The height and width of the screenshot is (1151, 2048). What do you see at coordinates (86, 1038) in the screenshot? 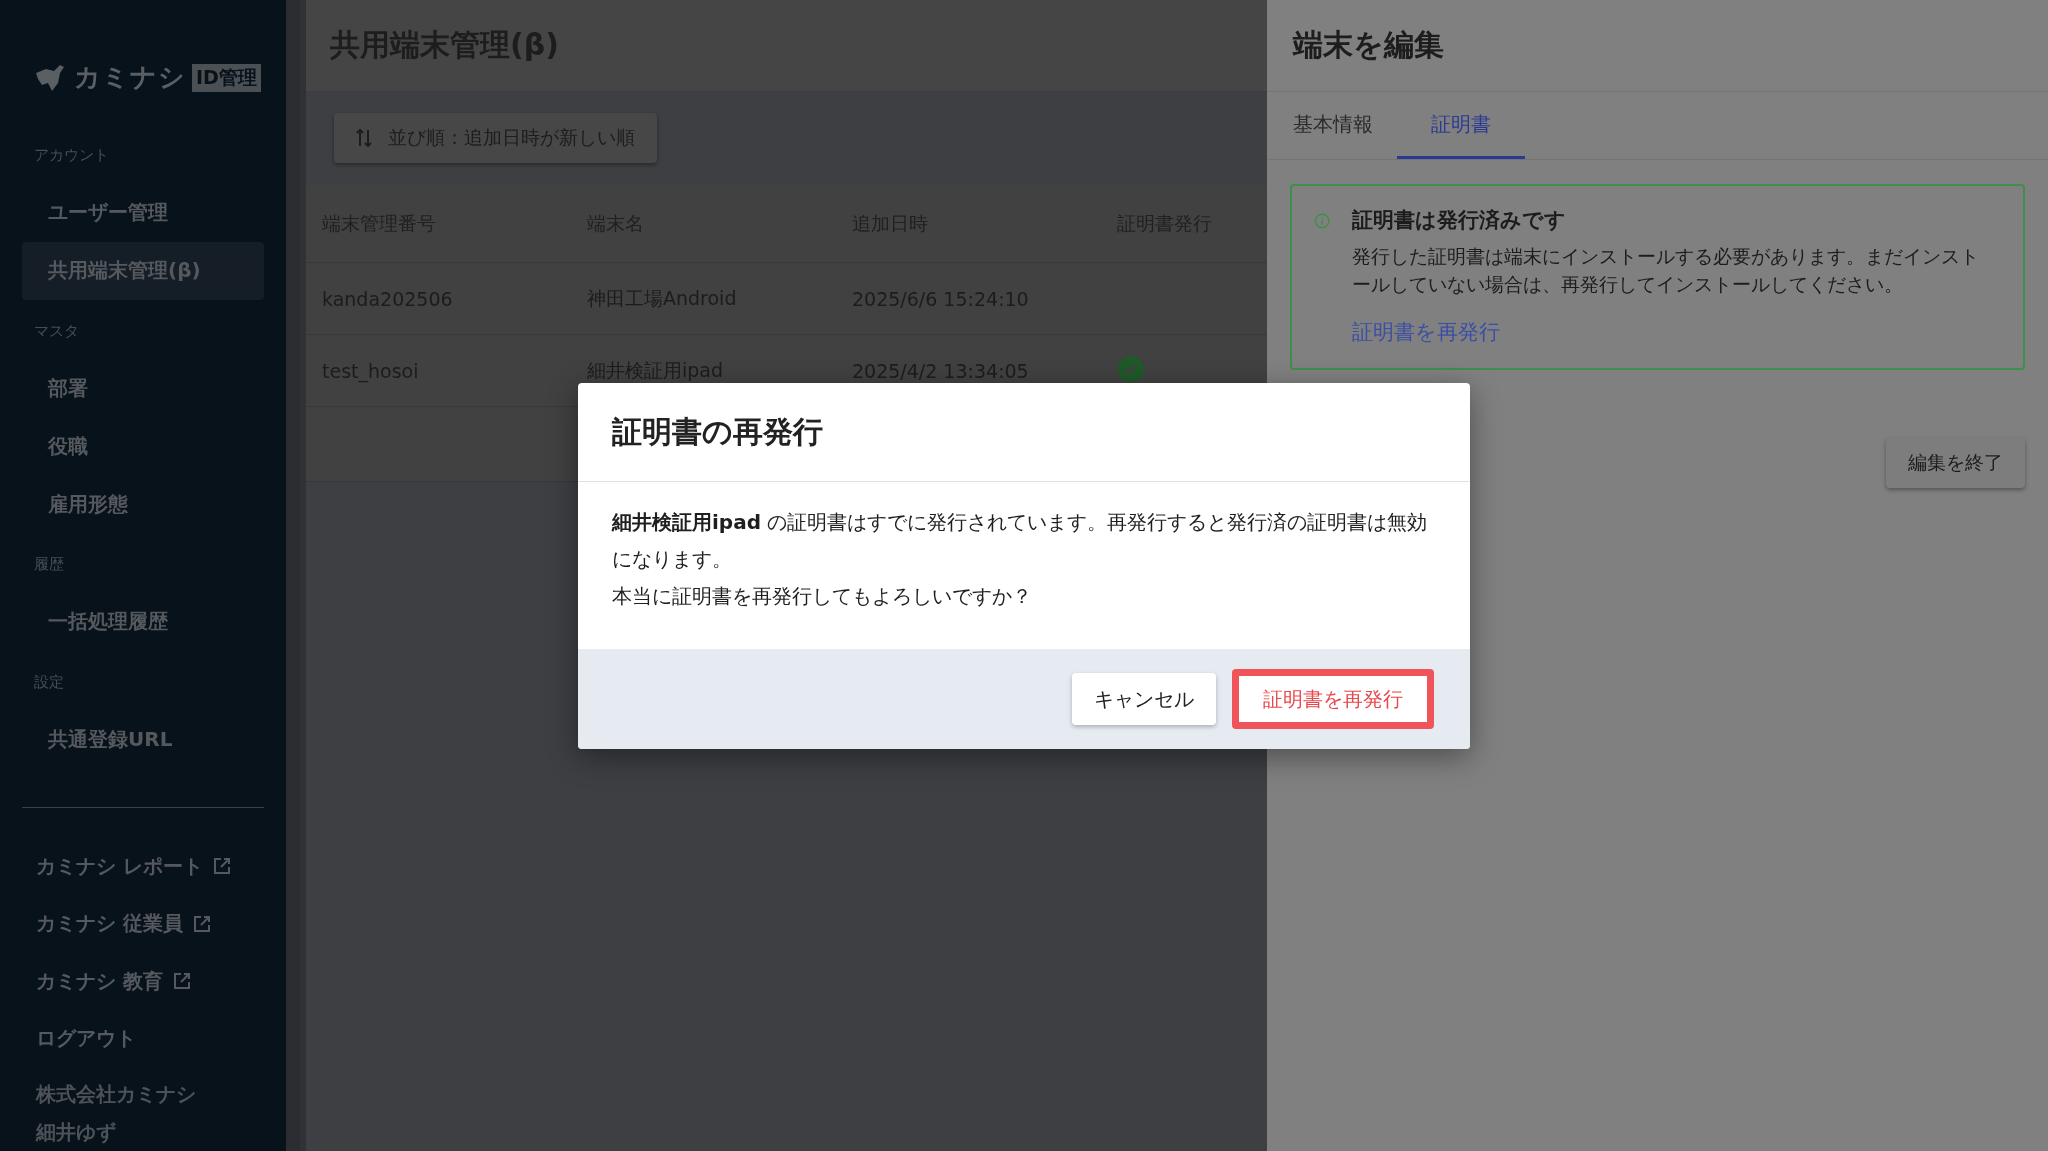
I see `sidebar-link: ログアウト` at bounding box center [86, 1038].